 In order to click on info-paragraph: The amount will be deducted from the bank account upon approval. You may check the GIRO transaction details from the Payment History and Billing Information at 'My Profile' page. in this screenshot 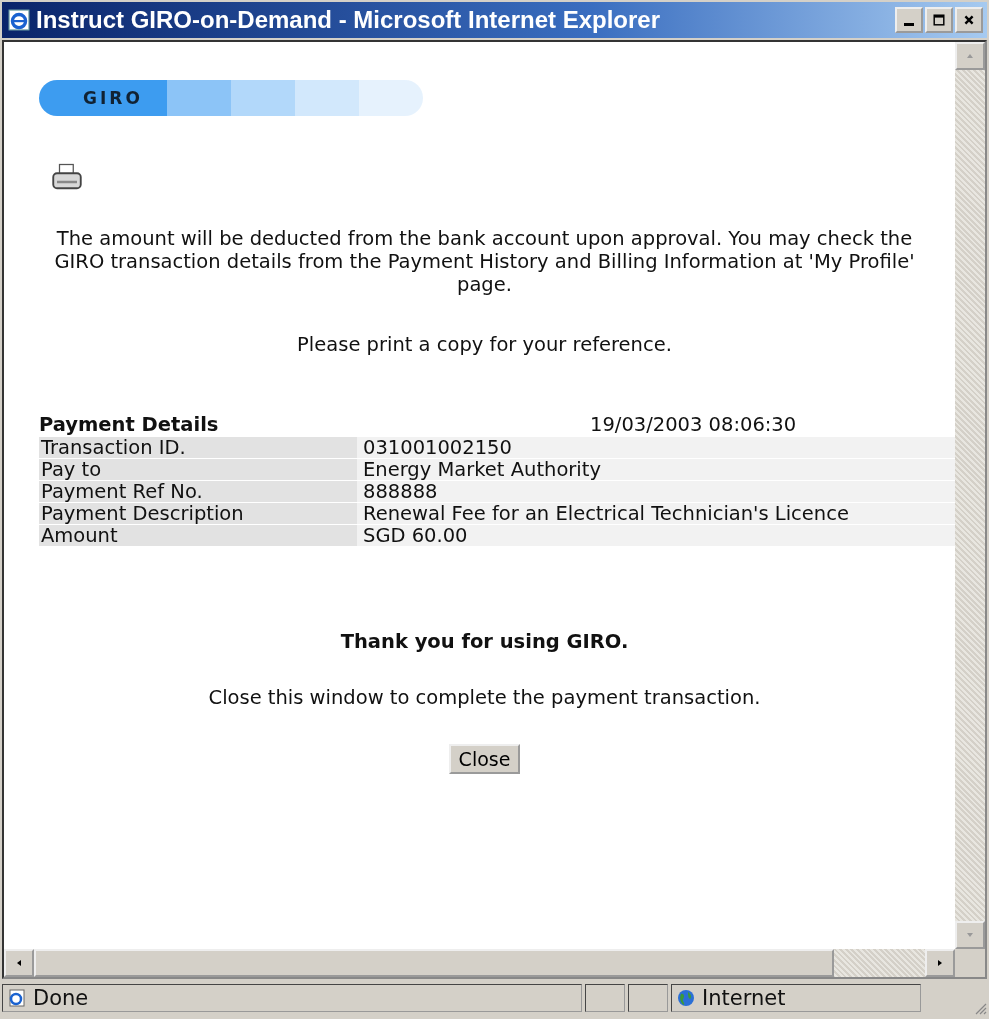, I will do `click(484, 261)`.